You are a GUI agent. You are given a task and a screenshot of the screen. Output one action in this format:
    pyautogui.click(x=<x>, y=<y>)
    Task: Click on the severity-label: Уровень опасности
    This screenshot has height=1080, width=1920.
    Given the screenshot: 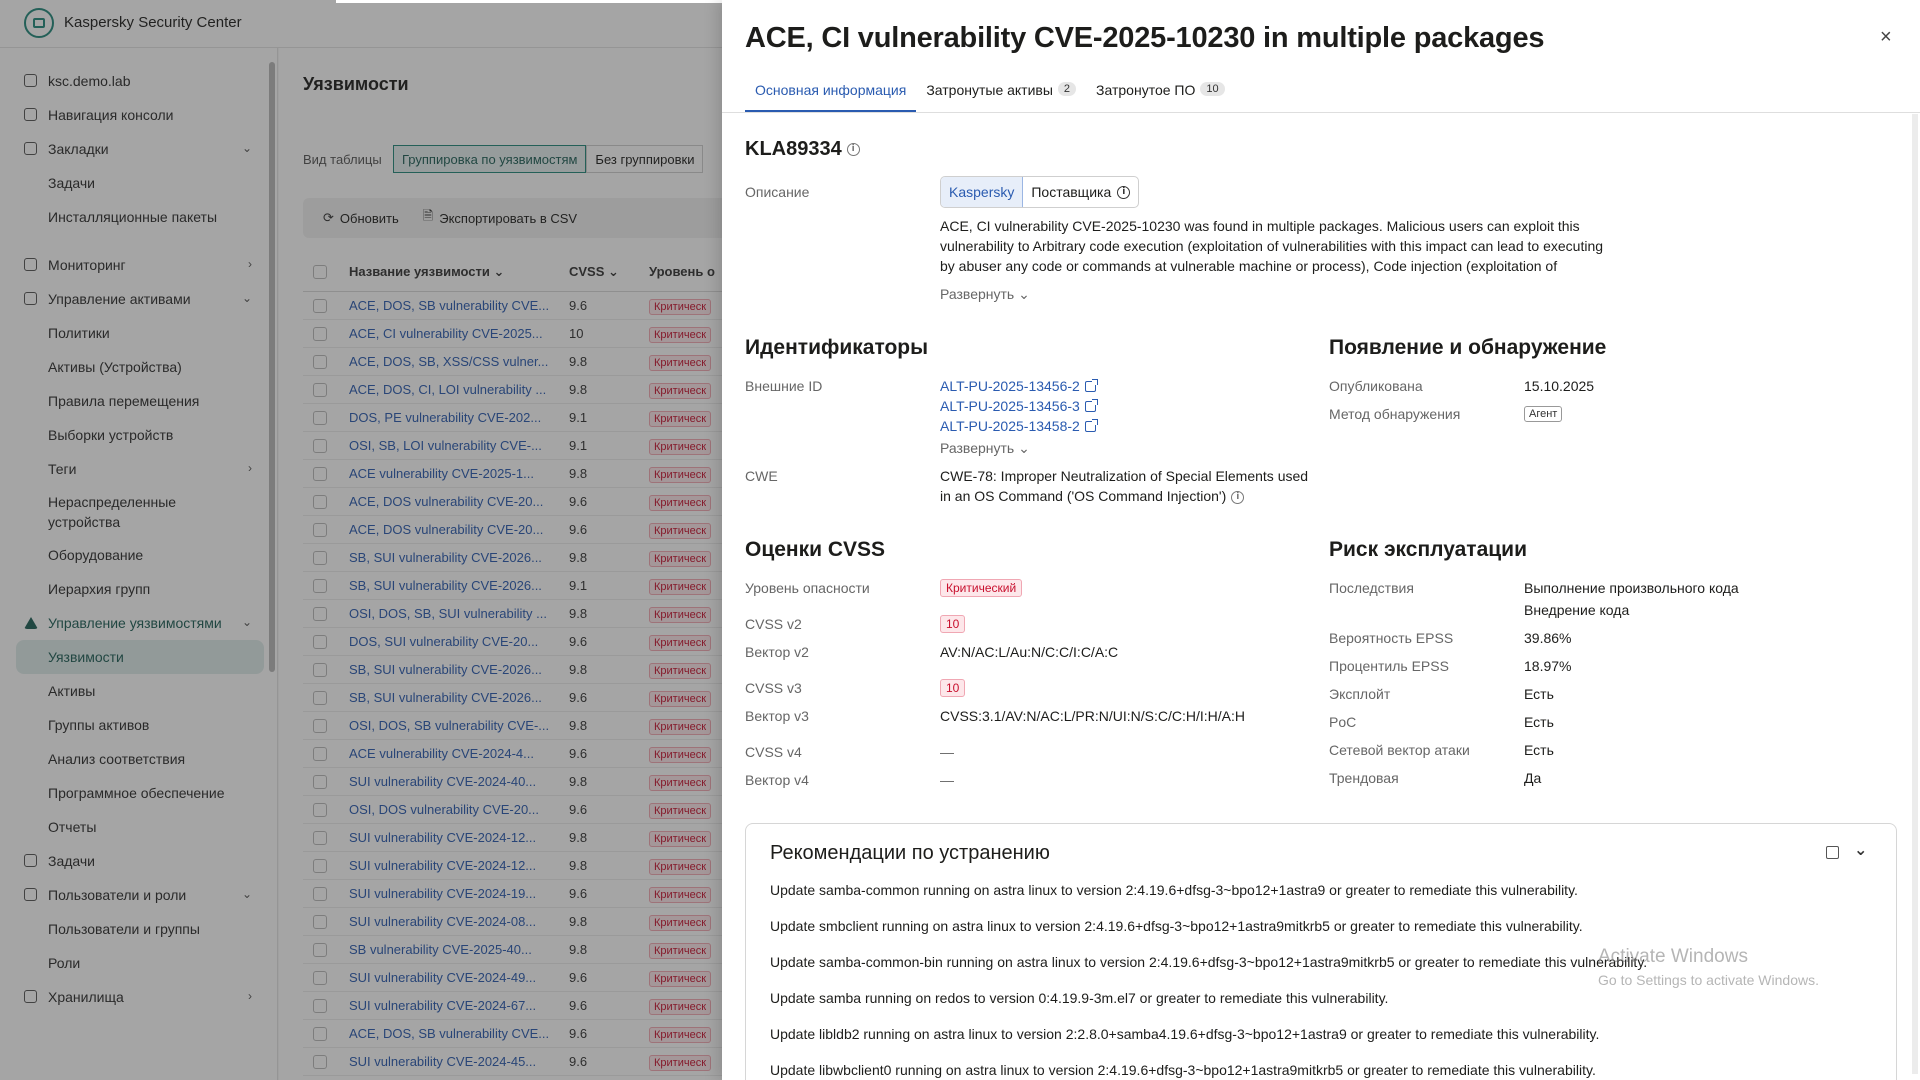 What is the action you would take?
    pyautogui.click(x=807, y=588)
    